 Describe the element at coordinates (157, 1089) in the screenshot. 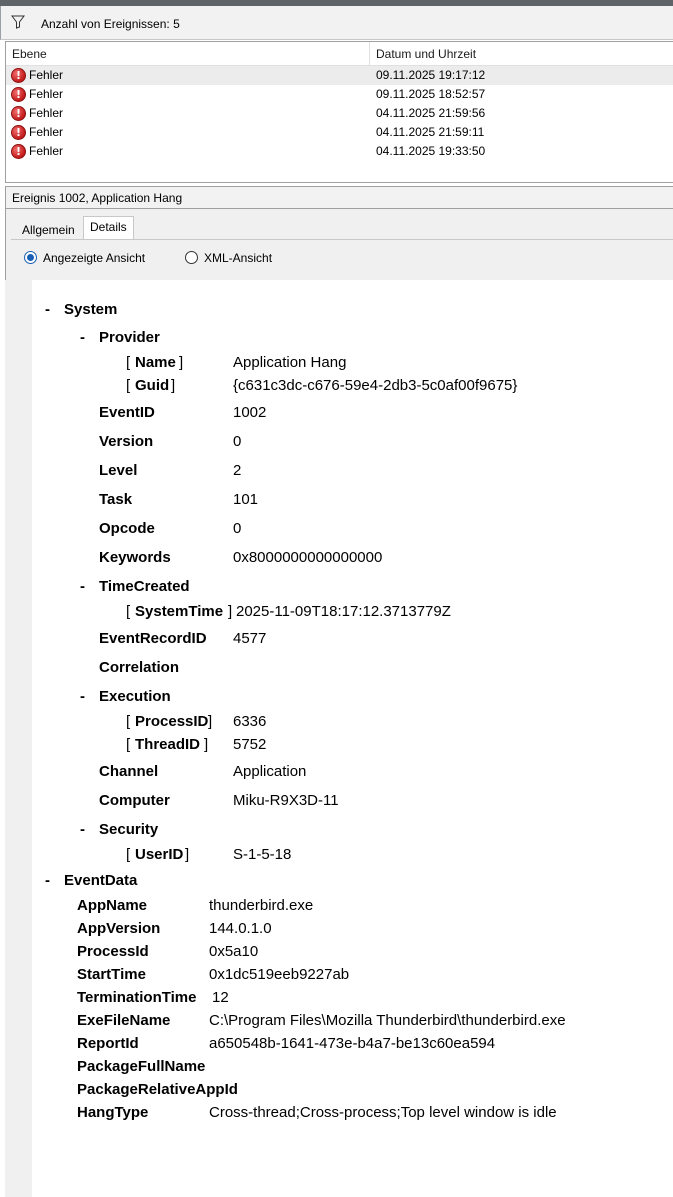

I see `data-key: PackageRelativeAppId` at that location.